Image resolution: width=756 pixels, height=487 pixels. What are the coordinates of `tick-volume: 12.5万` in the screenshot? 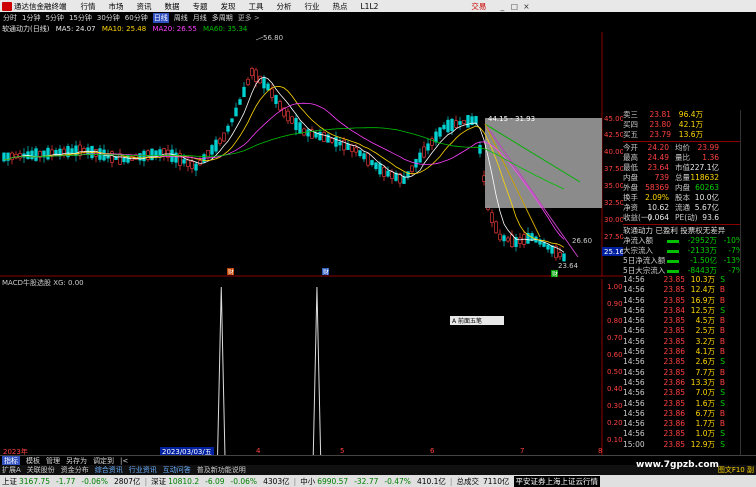 It's located at (702, 310).